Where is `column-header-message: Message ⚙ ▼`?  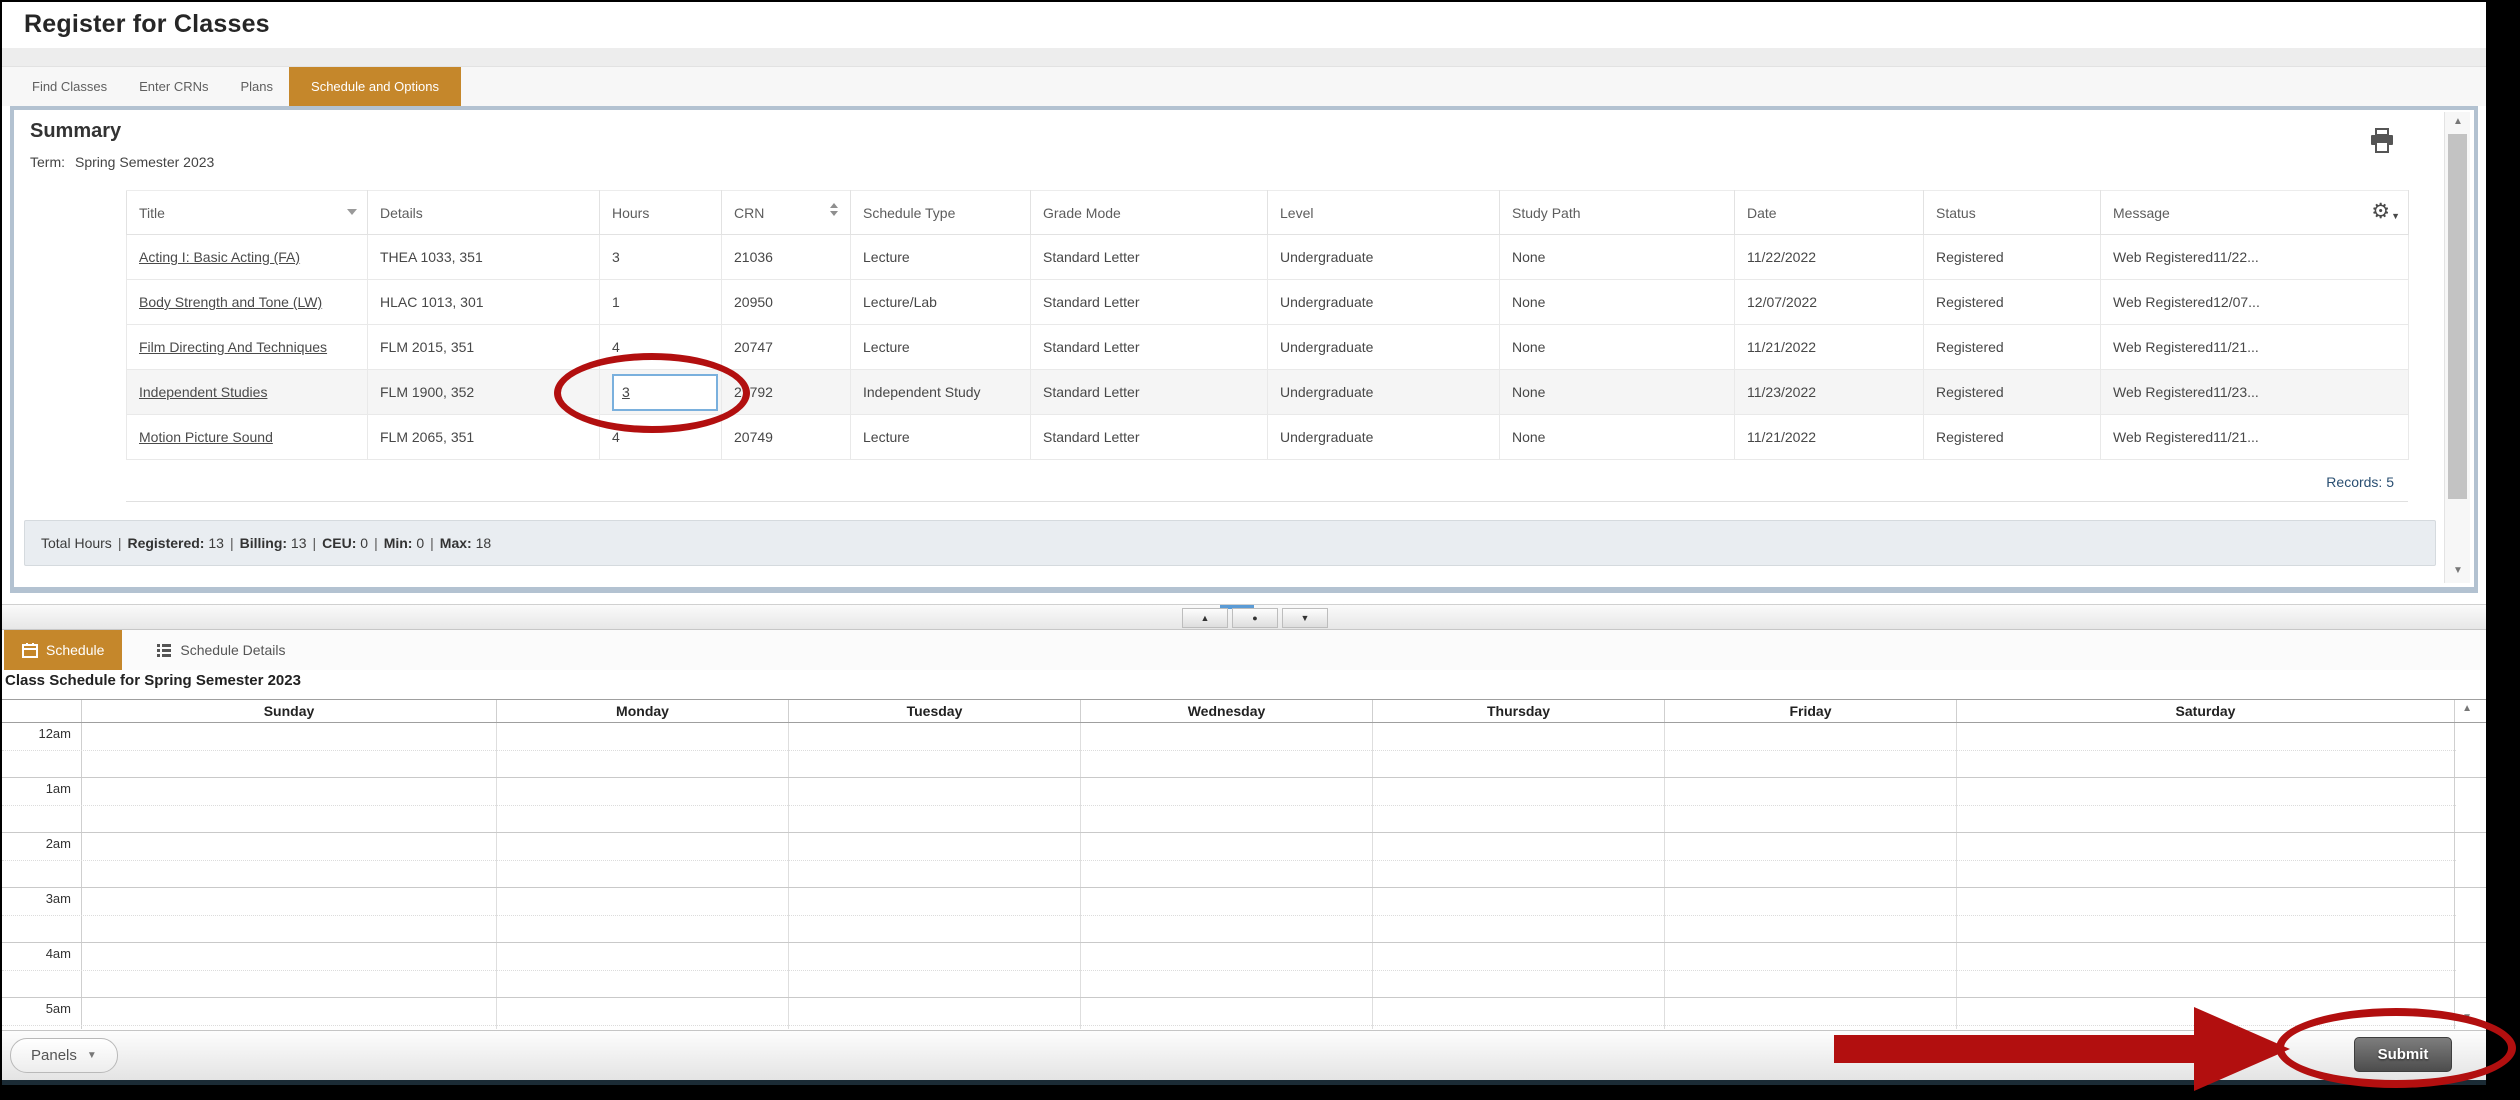 column-header-message: Message ⚙ ▼ is located at coordinates (2254, 212).